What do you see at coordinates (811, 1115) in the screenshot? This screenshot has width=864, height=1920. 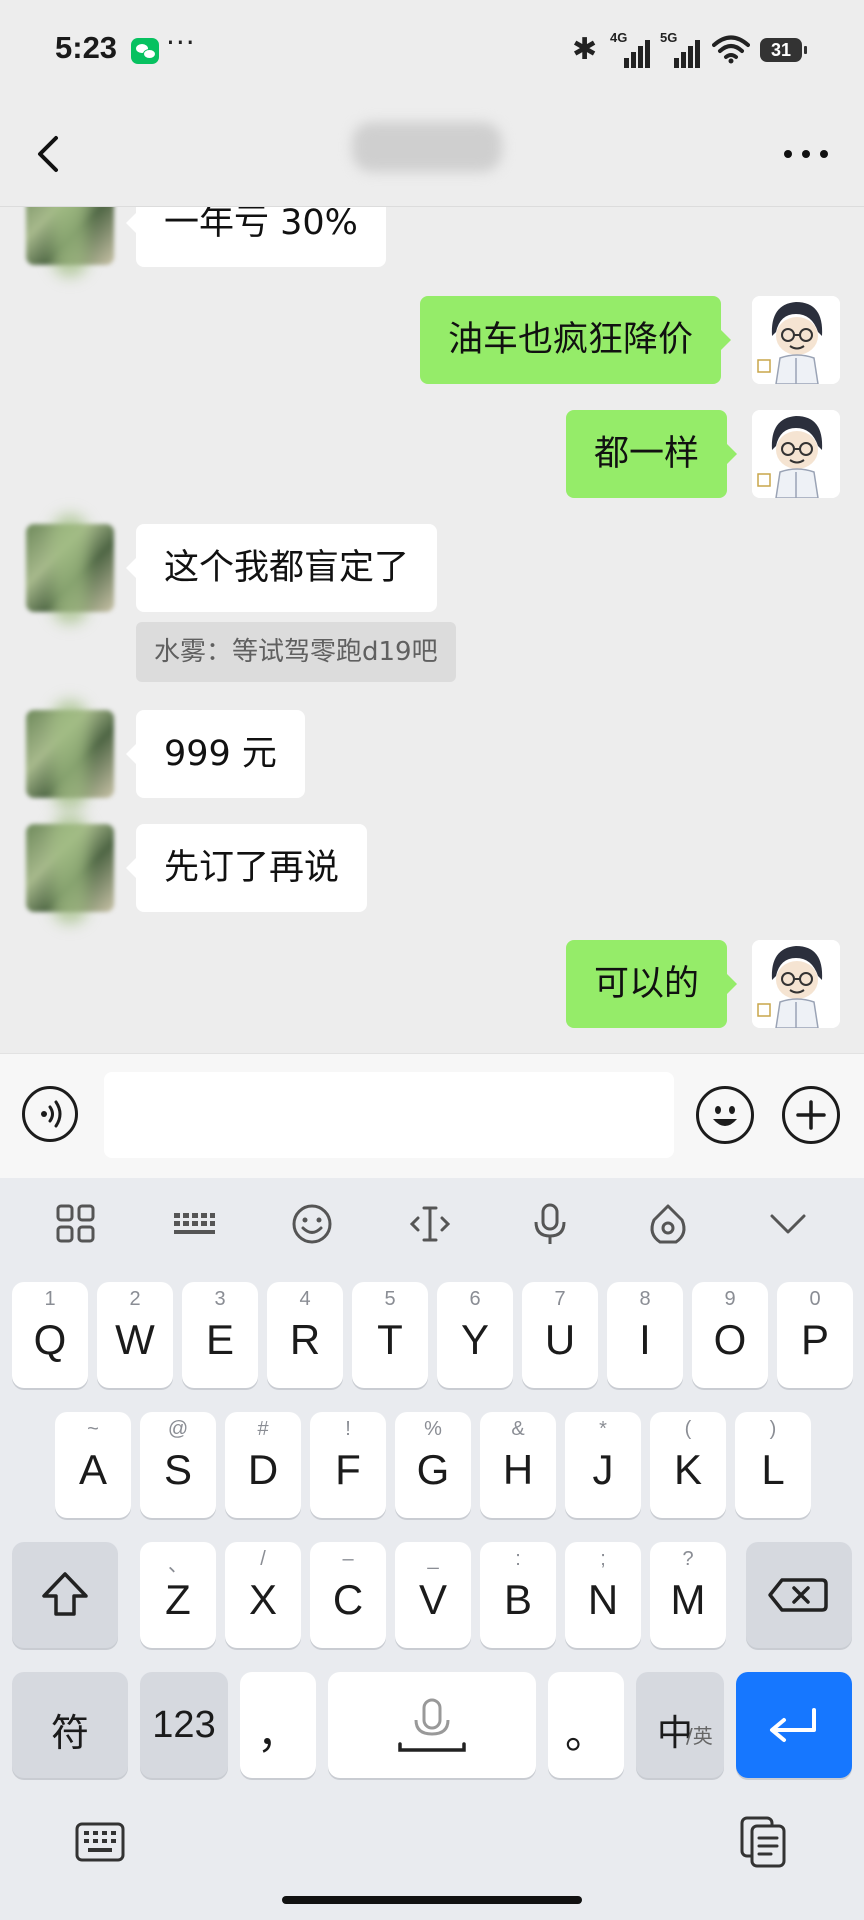 I see `plus-icon` at bounding box center [811, 1115].